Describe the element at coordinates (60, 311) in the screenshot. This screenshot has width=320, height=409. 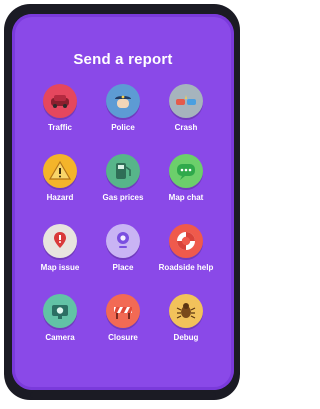
I see `camera-icon` at that location.